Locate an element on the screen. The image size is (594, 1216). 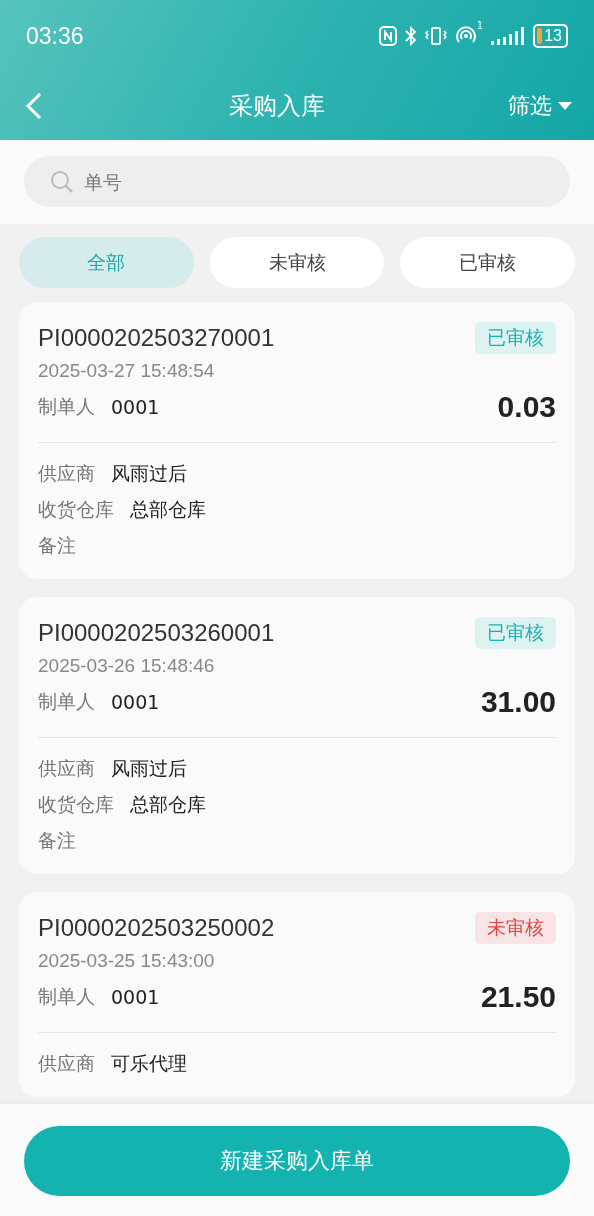
caret-icon is located at coordinates (565, 106).